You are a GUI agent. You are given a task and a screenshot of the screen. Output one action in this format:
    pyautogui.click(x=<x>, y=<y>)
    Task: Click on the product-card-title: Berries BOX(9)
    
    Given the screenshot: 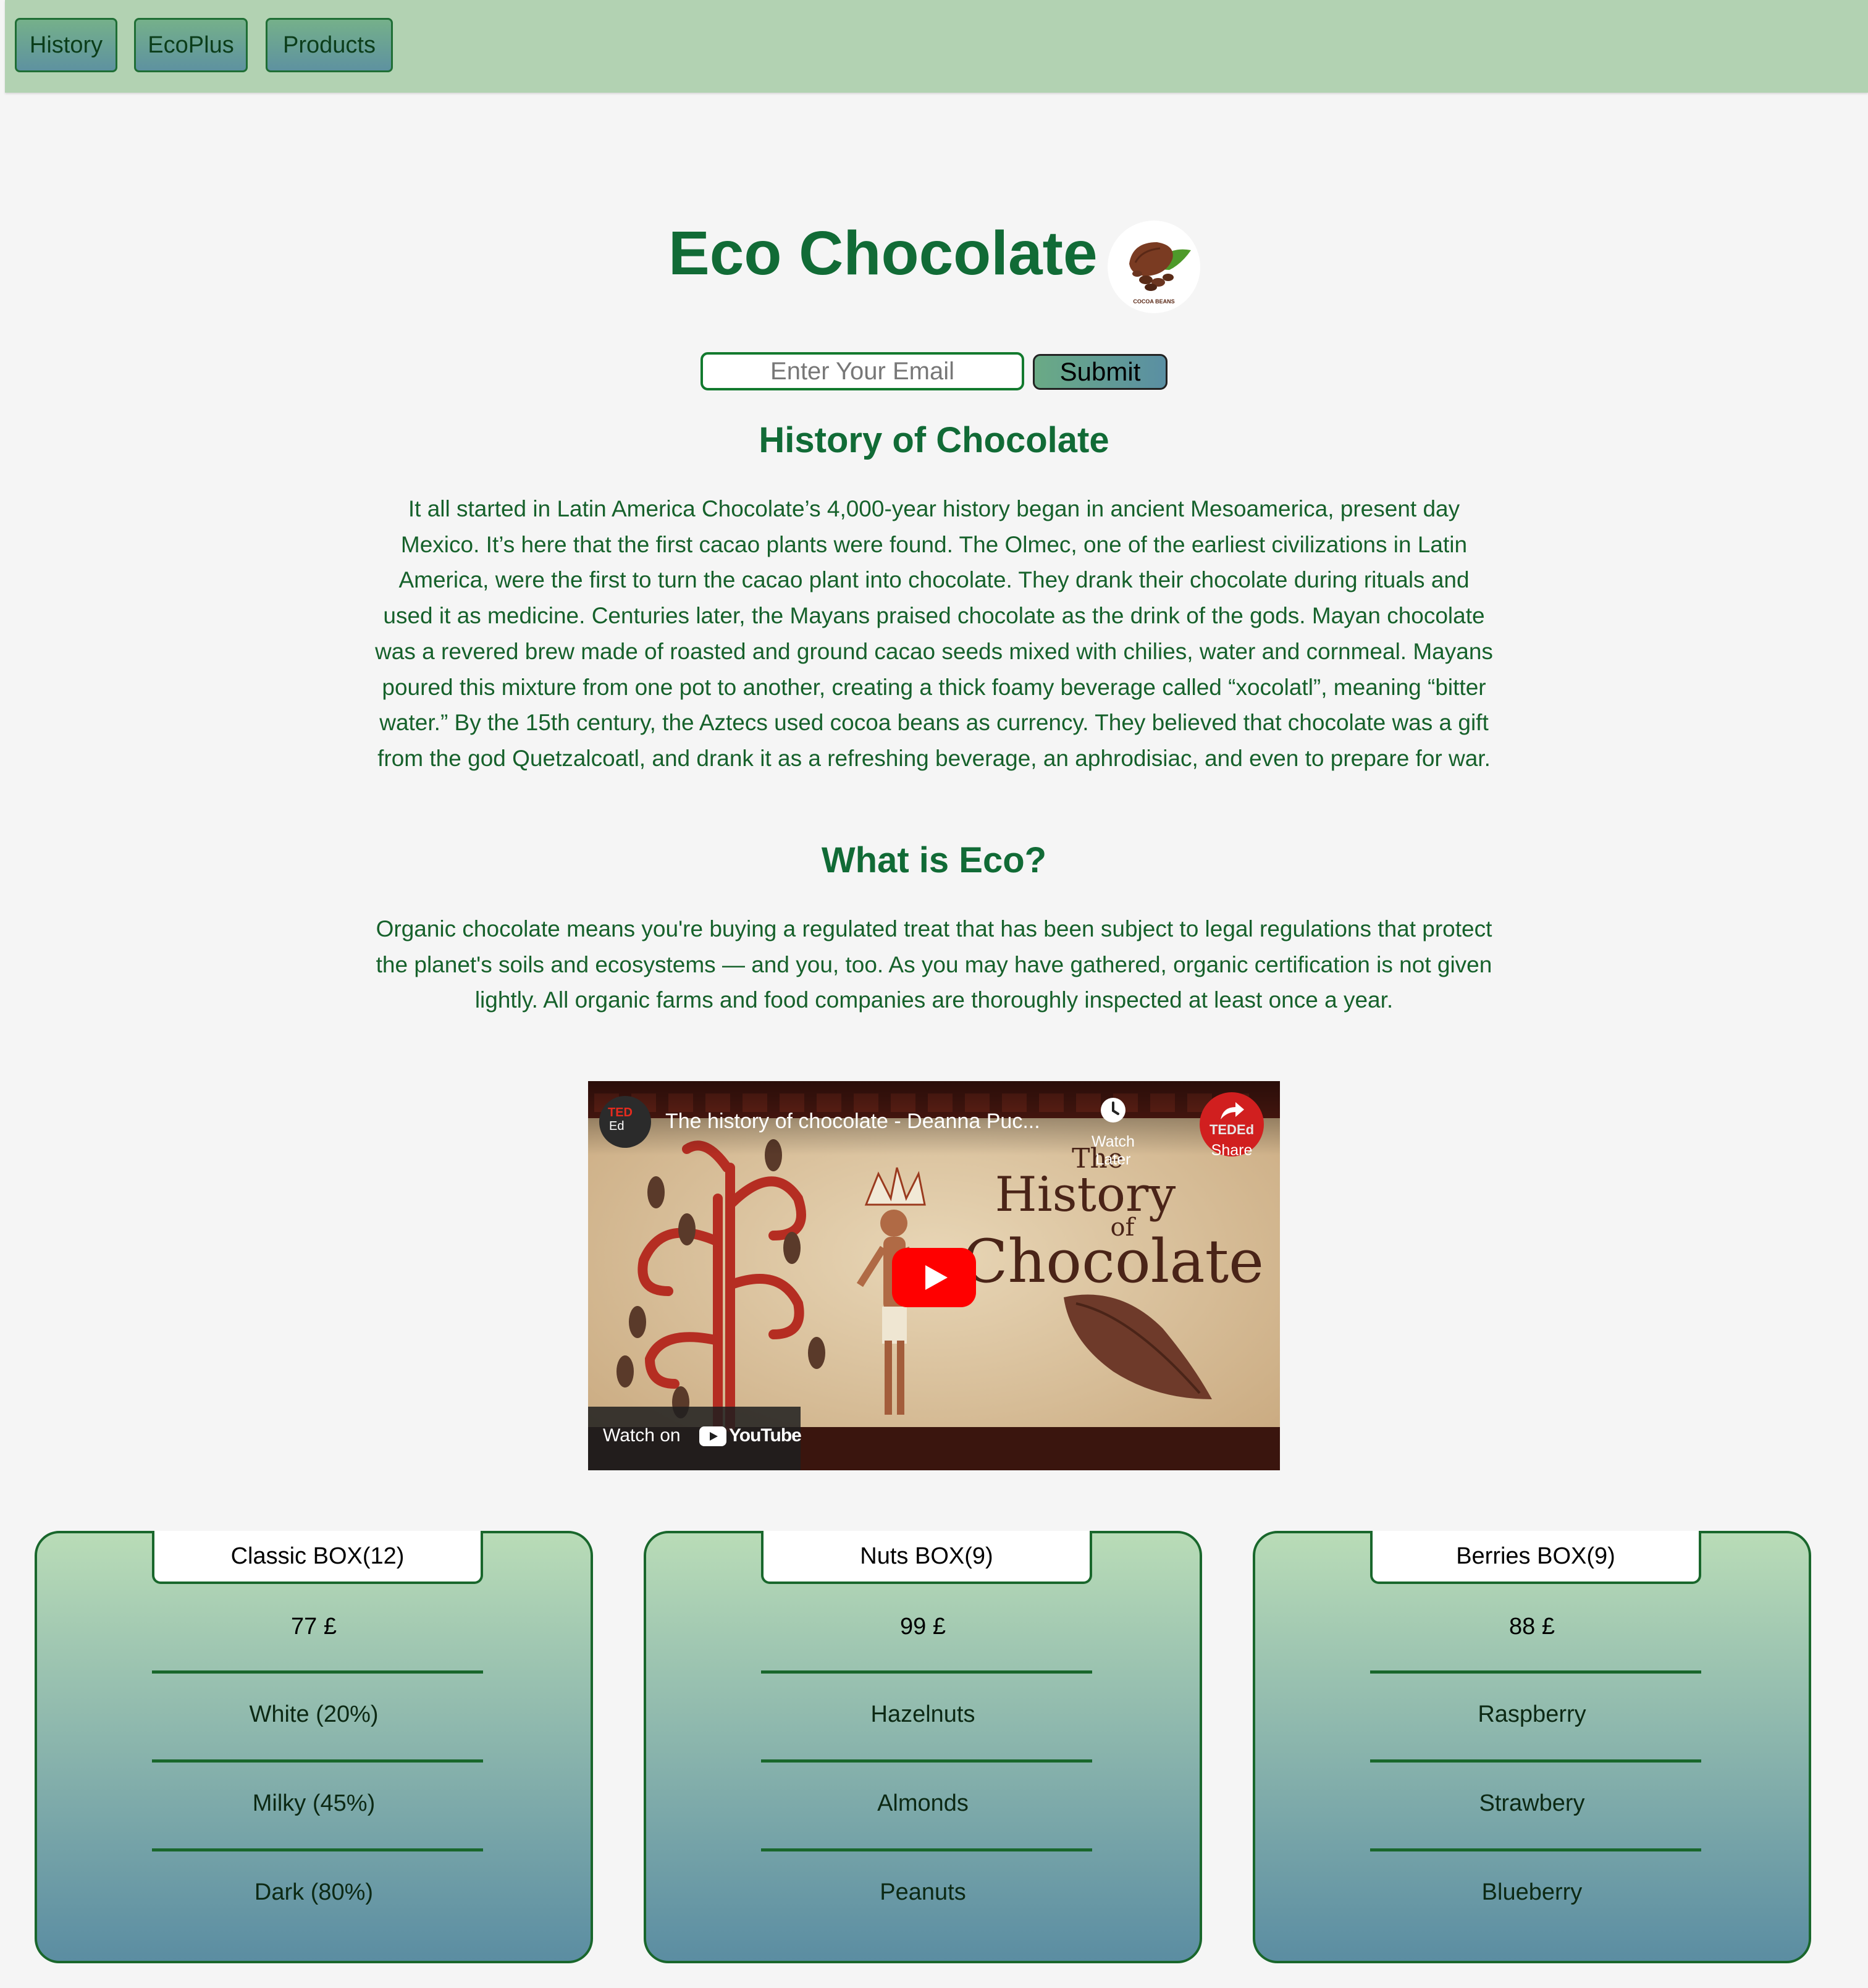 What is the action you would take?
    pyautogui.click(x=1535, y=1557)
    